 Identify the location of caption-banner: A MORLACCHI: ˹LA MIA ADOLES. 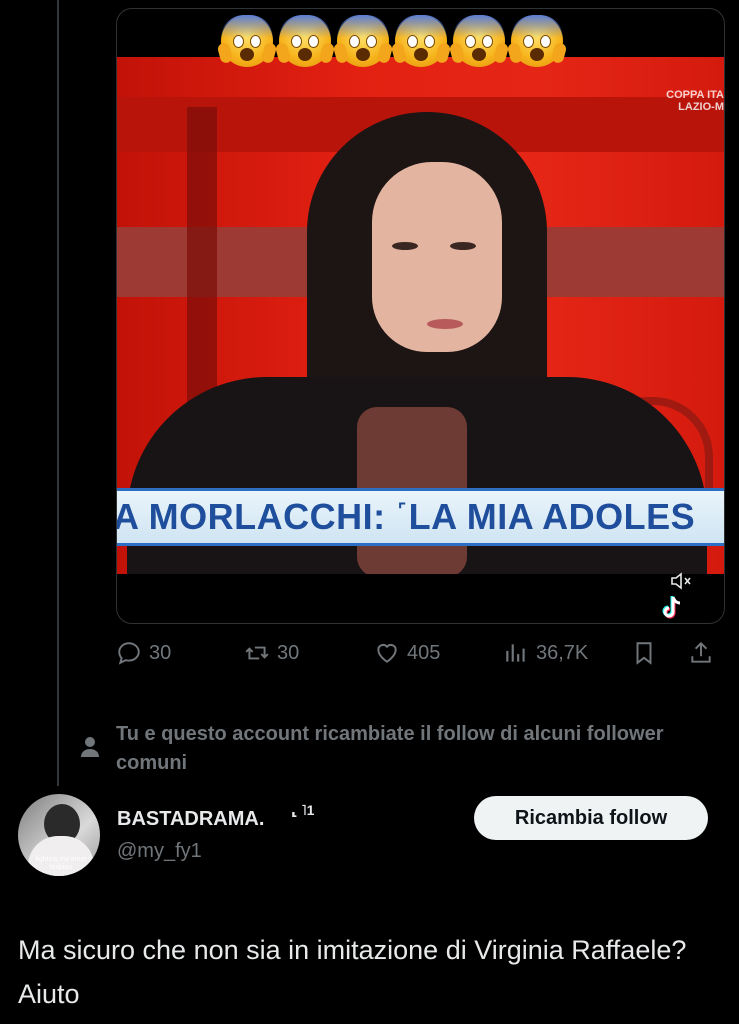
(420, 517).